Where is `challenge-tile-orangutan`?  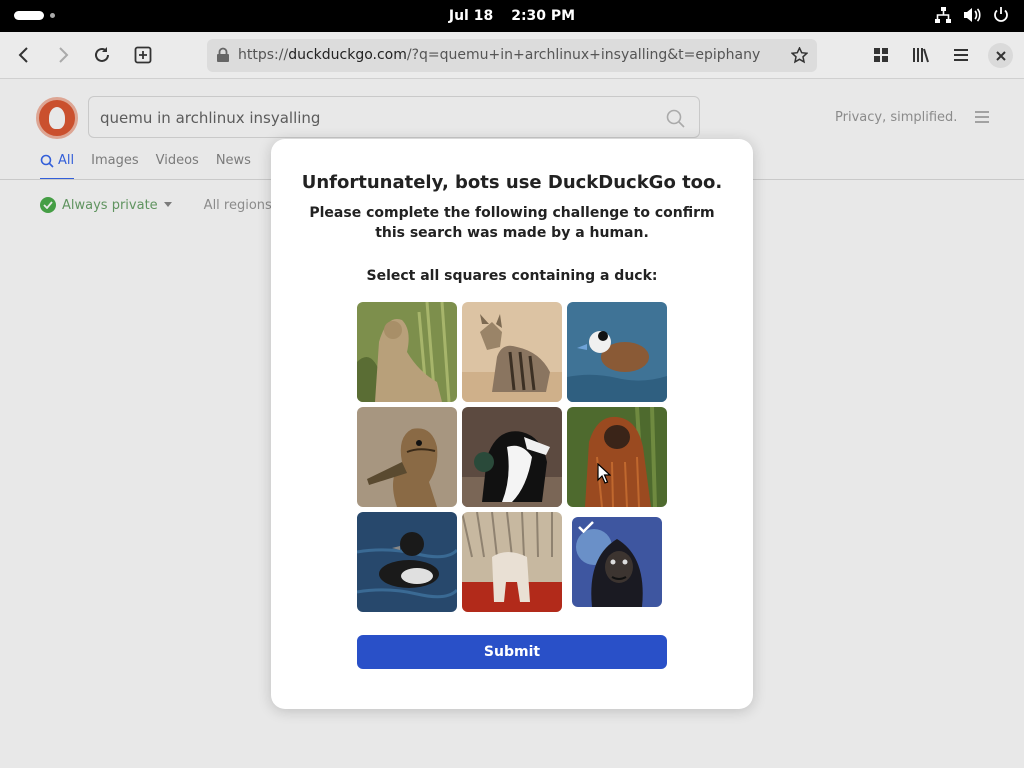 challenge-tile-orangutan is located at coordinates (617, 457).